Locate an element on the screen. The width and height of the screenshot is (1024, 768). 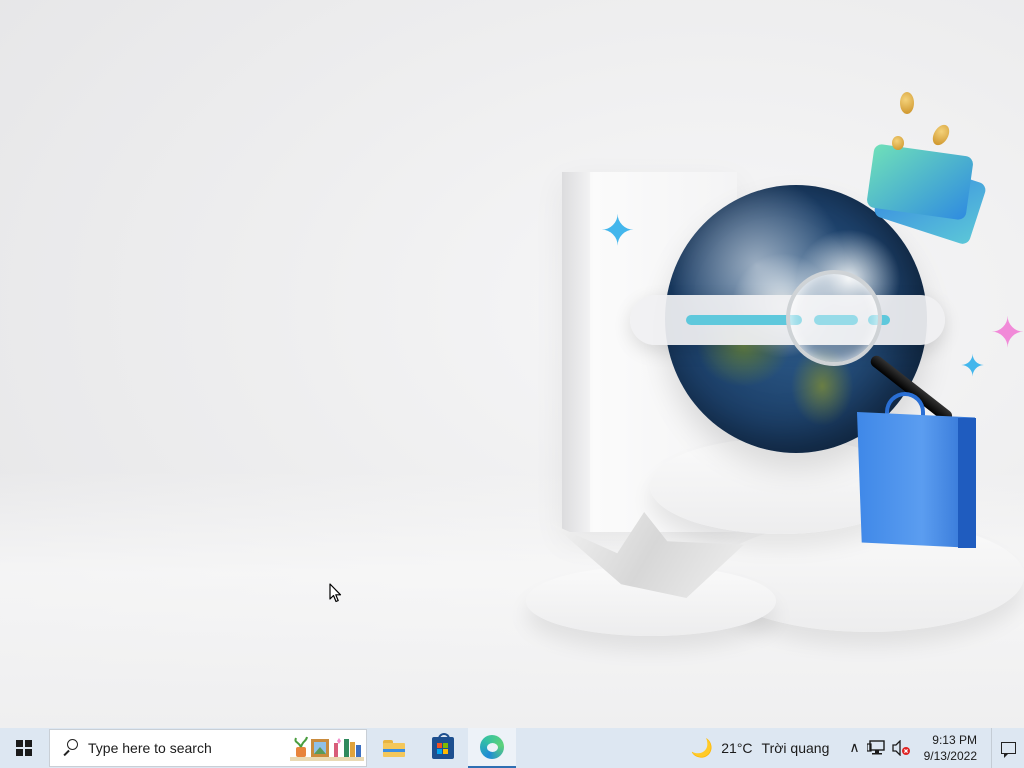
volume-muted-icon is located at coordinates (901, 748).